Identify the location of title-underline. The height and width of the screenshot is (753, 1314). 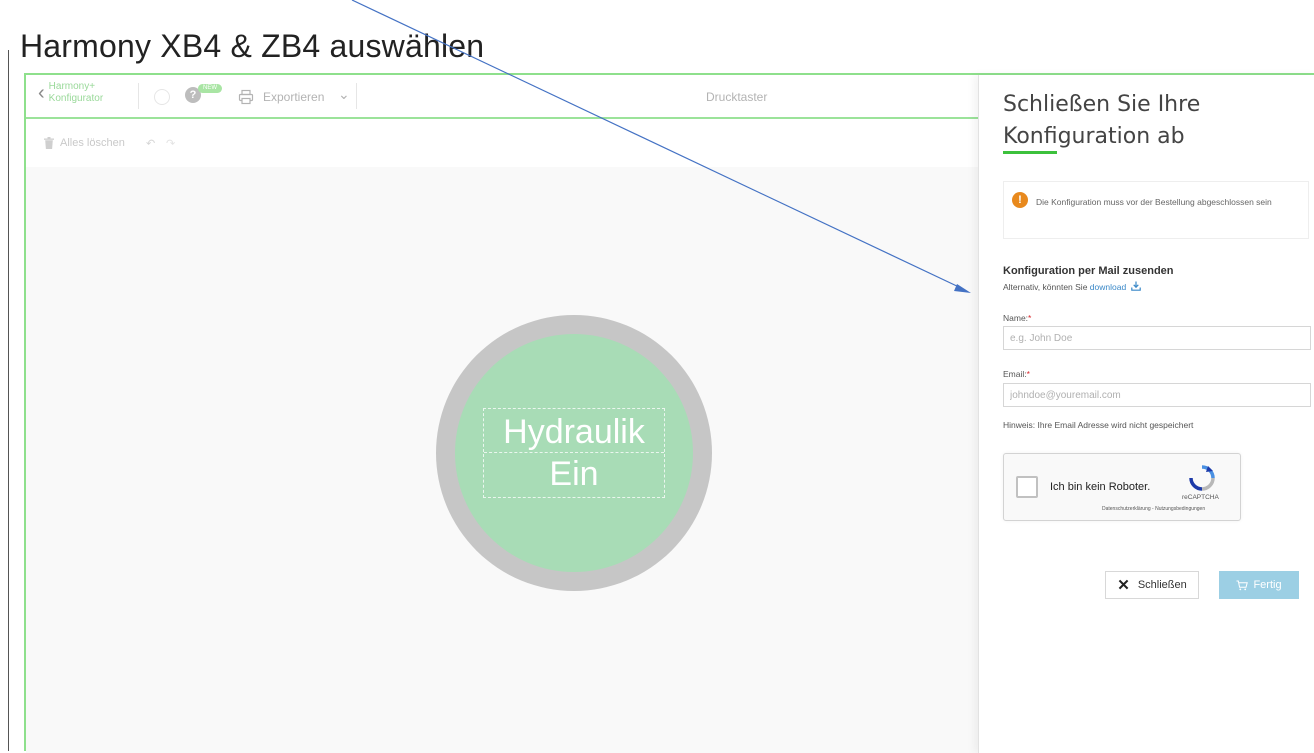
(1030, 152).